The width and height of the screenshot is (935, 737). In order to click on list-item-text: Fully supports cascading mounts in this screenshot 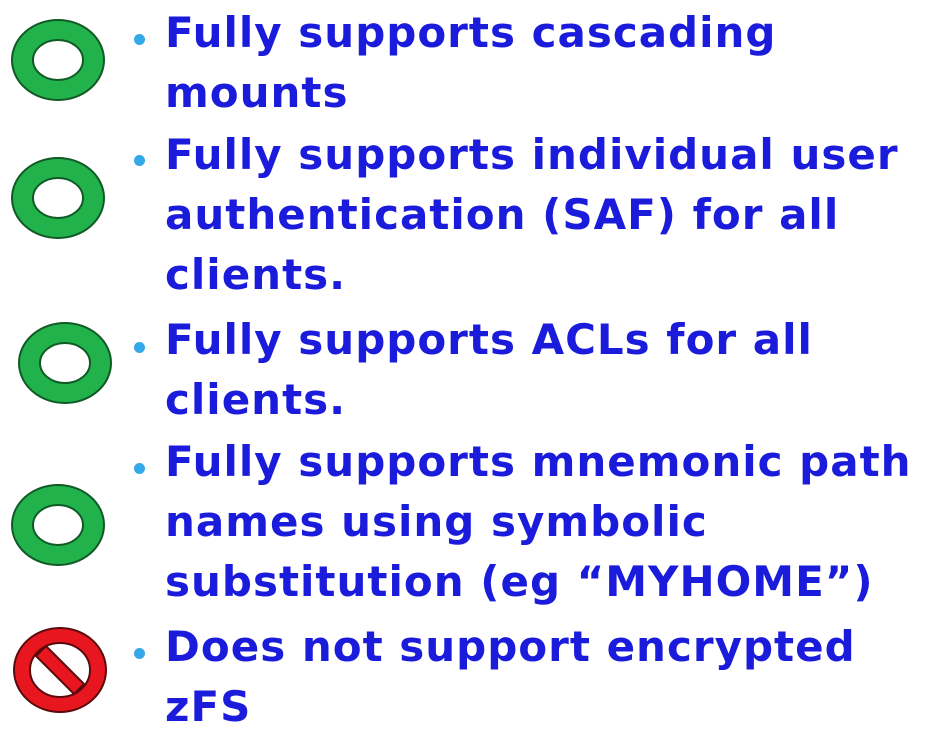, I will do `click(471, 62)`.